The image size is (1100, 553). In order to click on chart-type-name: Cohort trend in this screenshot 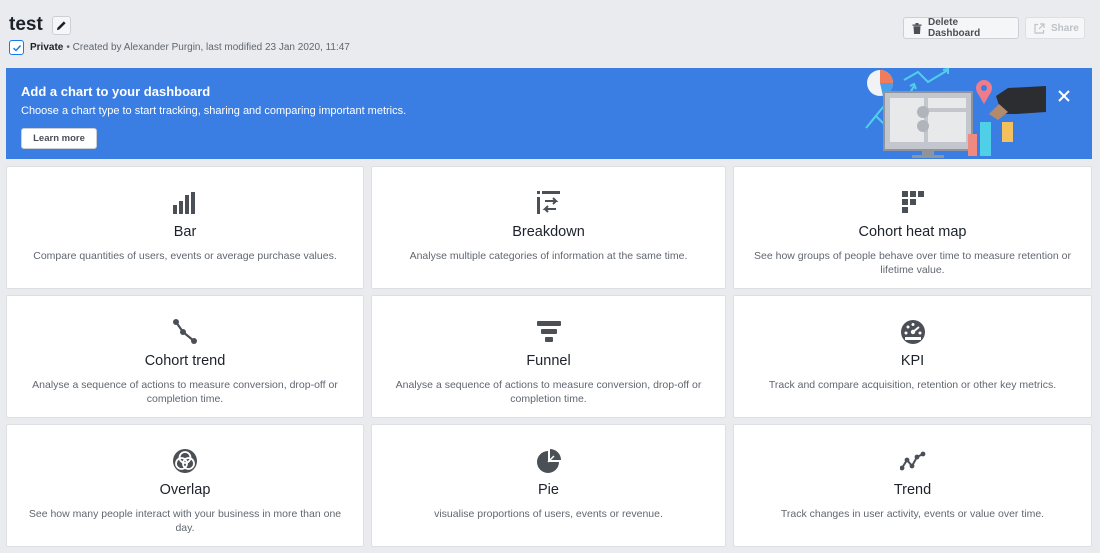, I will do `click(185, 361)`.